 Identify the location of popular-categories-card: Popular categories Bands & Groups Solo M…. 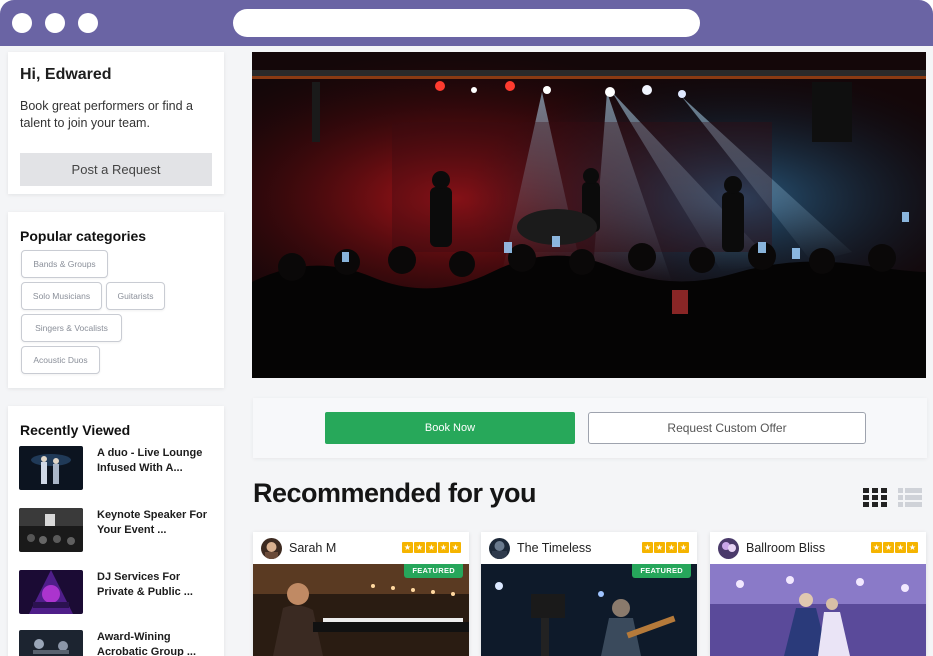
(116, 300).